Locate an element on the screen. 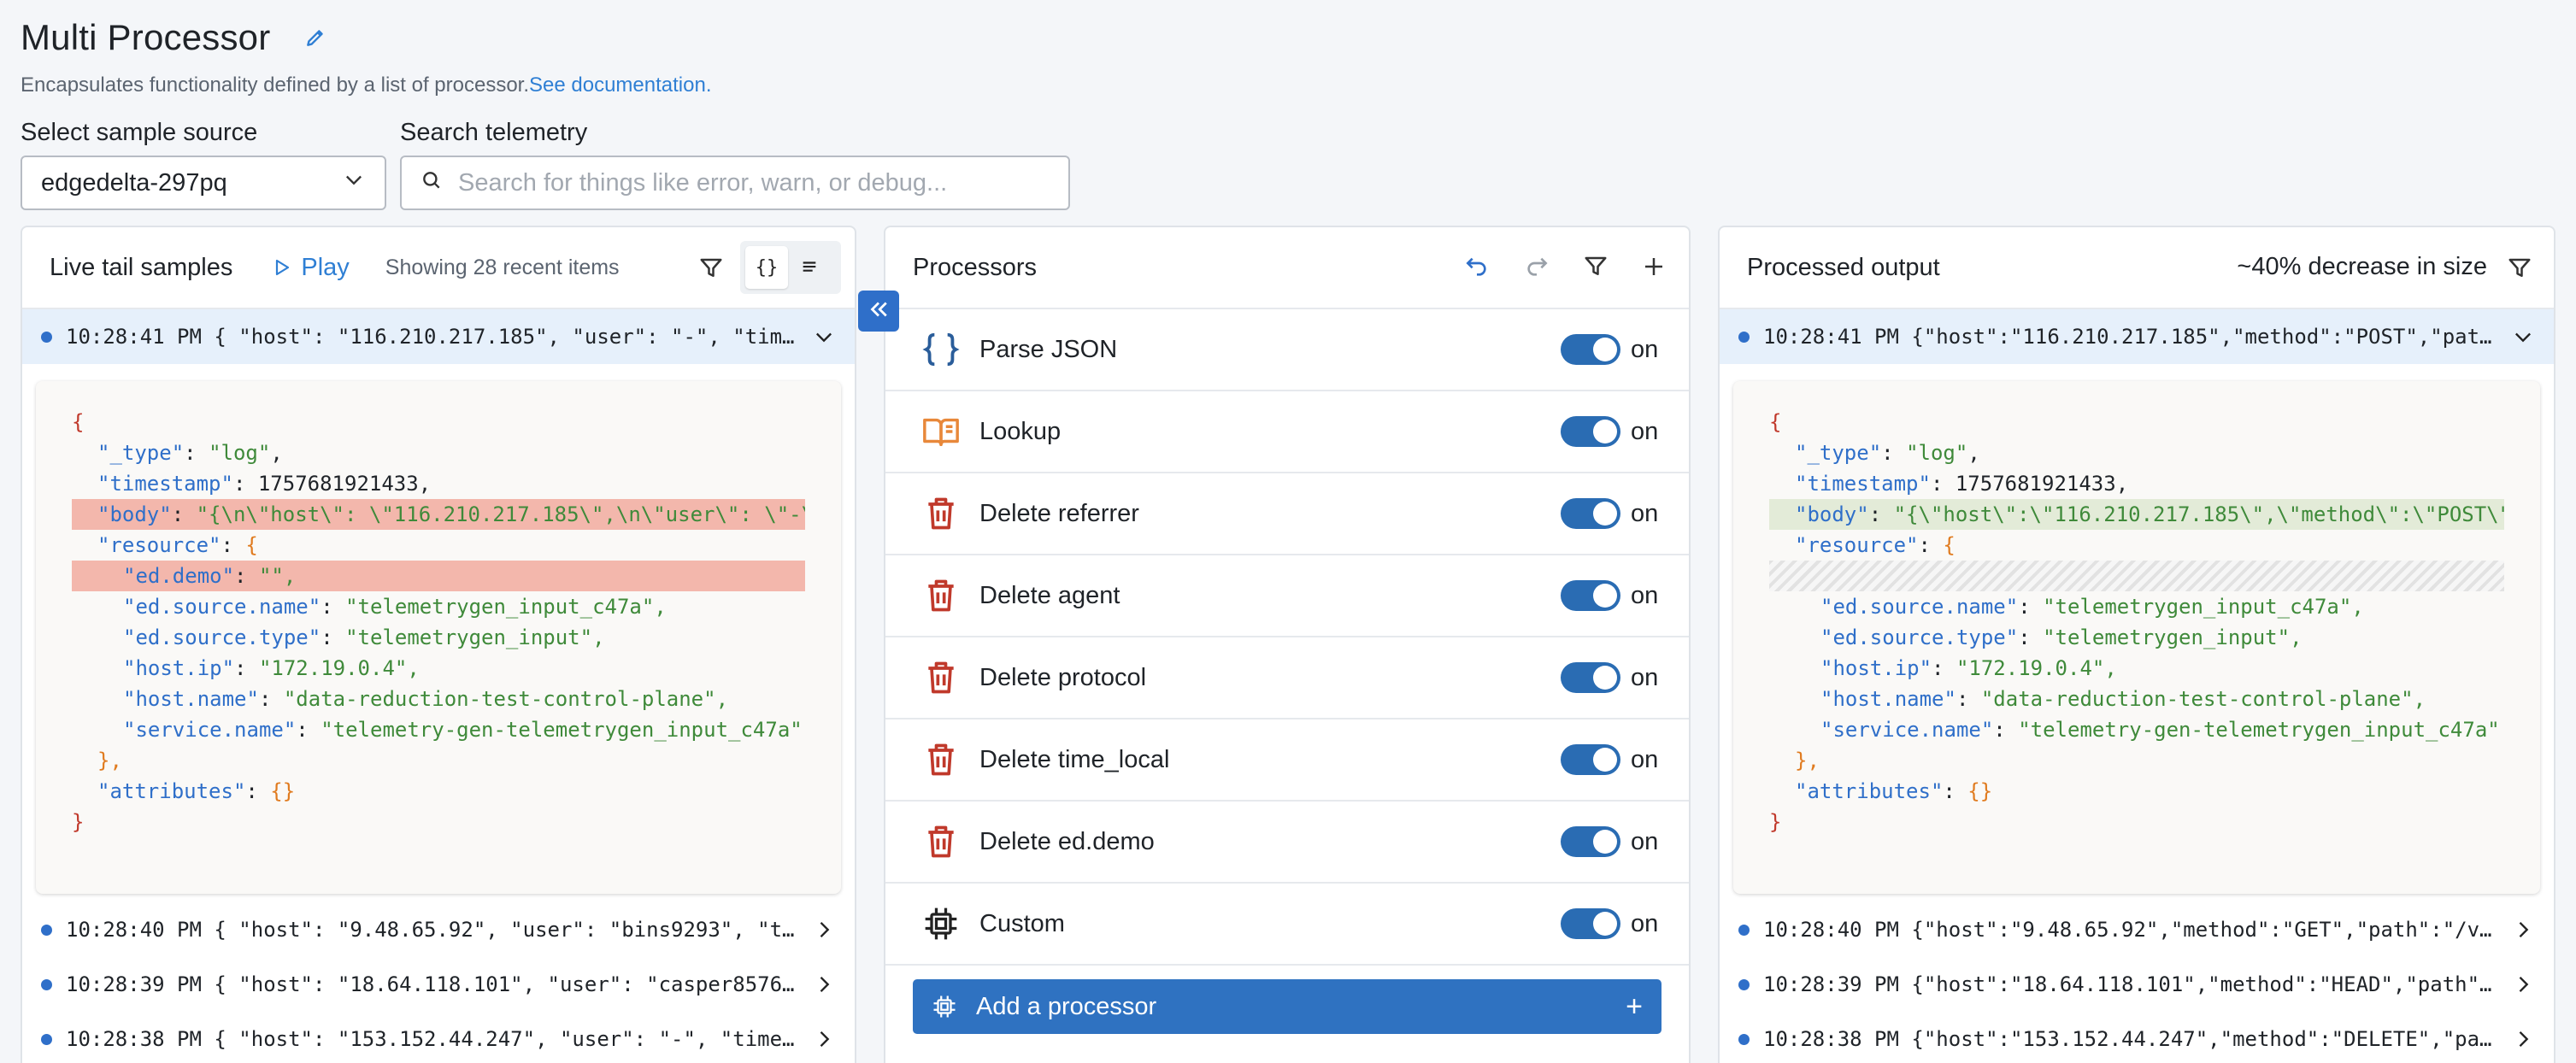 Image resolution: width=2576 pixels, height=1063 pixels. add-processor-button: Add a processor + is located at coordinates (1287, 1006).